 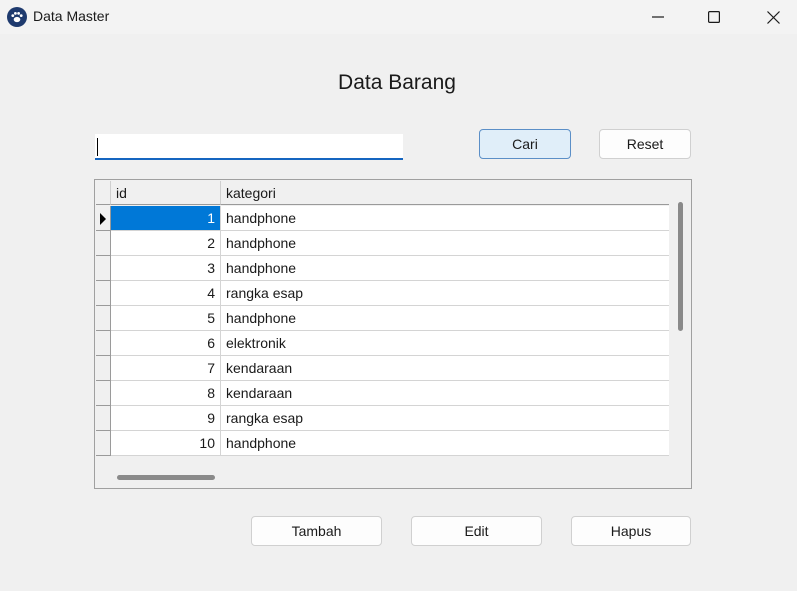 What do you see at coordinates (316, 531) in the screenshot?
I see `add-button: Tambah` at bounding box center [316, 531].